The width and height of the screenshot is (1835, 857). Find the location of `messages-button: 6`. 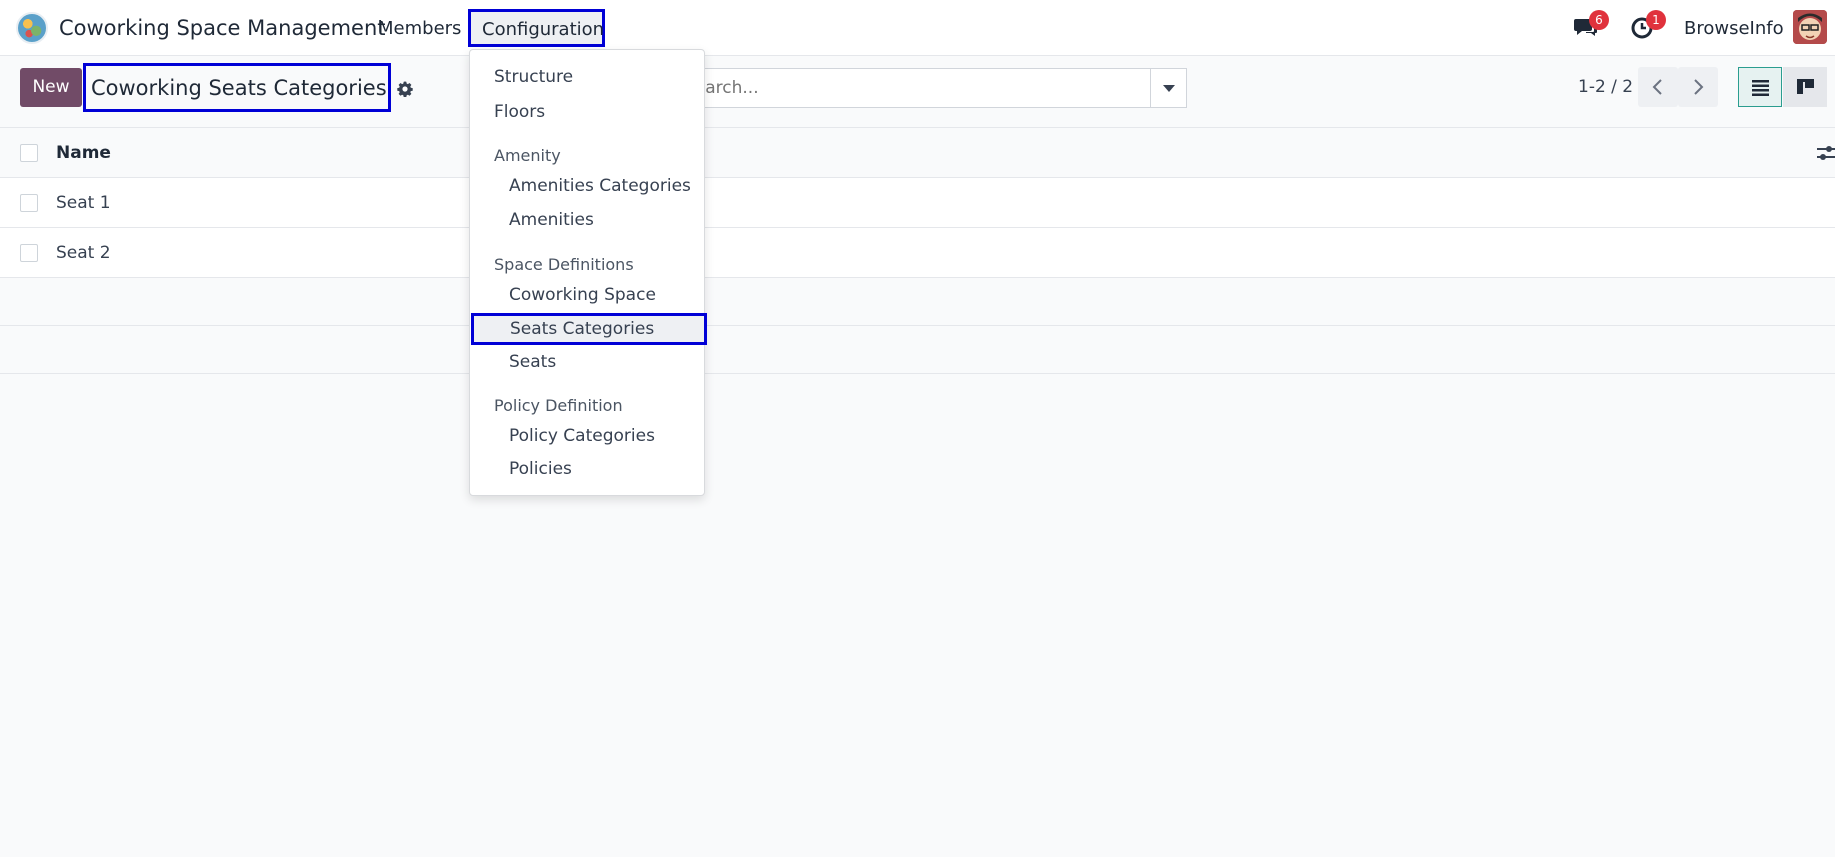

messages-button: 6 is located at coordinates (1591, 26).